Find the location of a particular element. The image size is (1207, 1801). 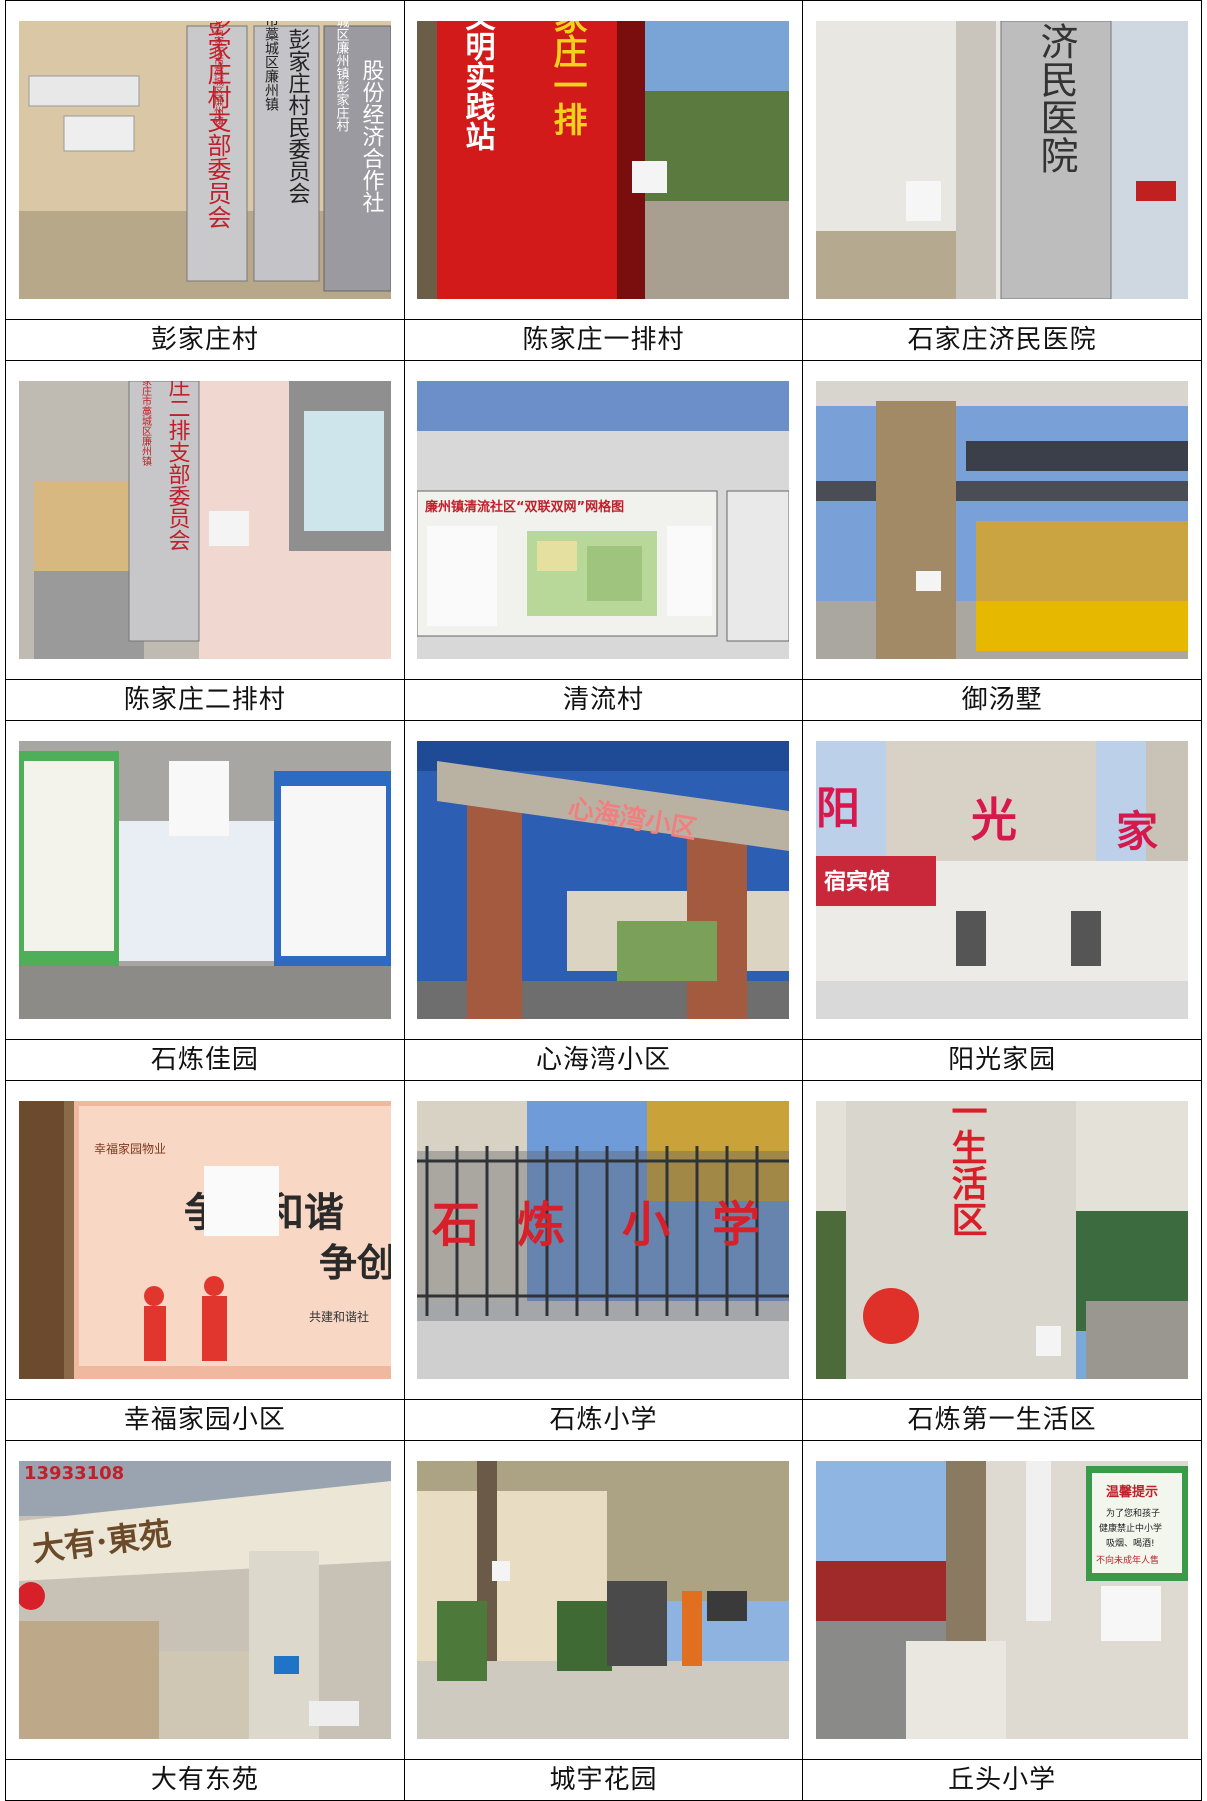

photo-caption: 心海湾小区 is located at coordinates (603, 1060).